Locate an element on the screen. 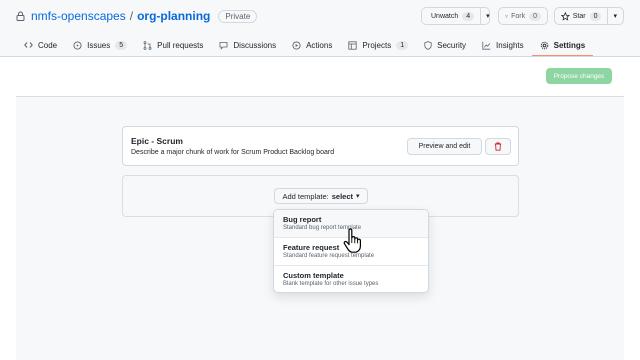 This screenshot has height=360, width=640. tab-label: Insights is located at coordinates (510, 45).